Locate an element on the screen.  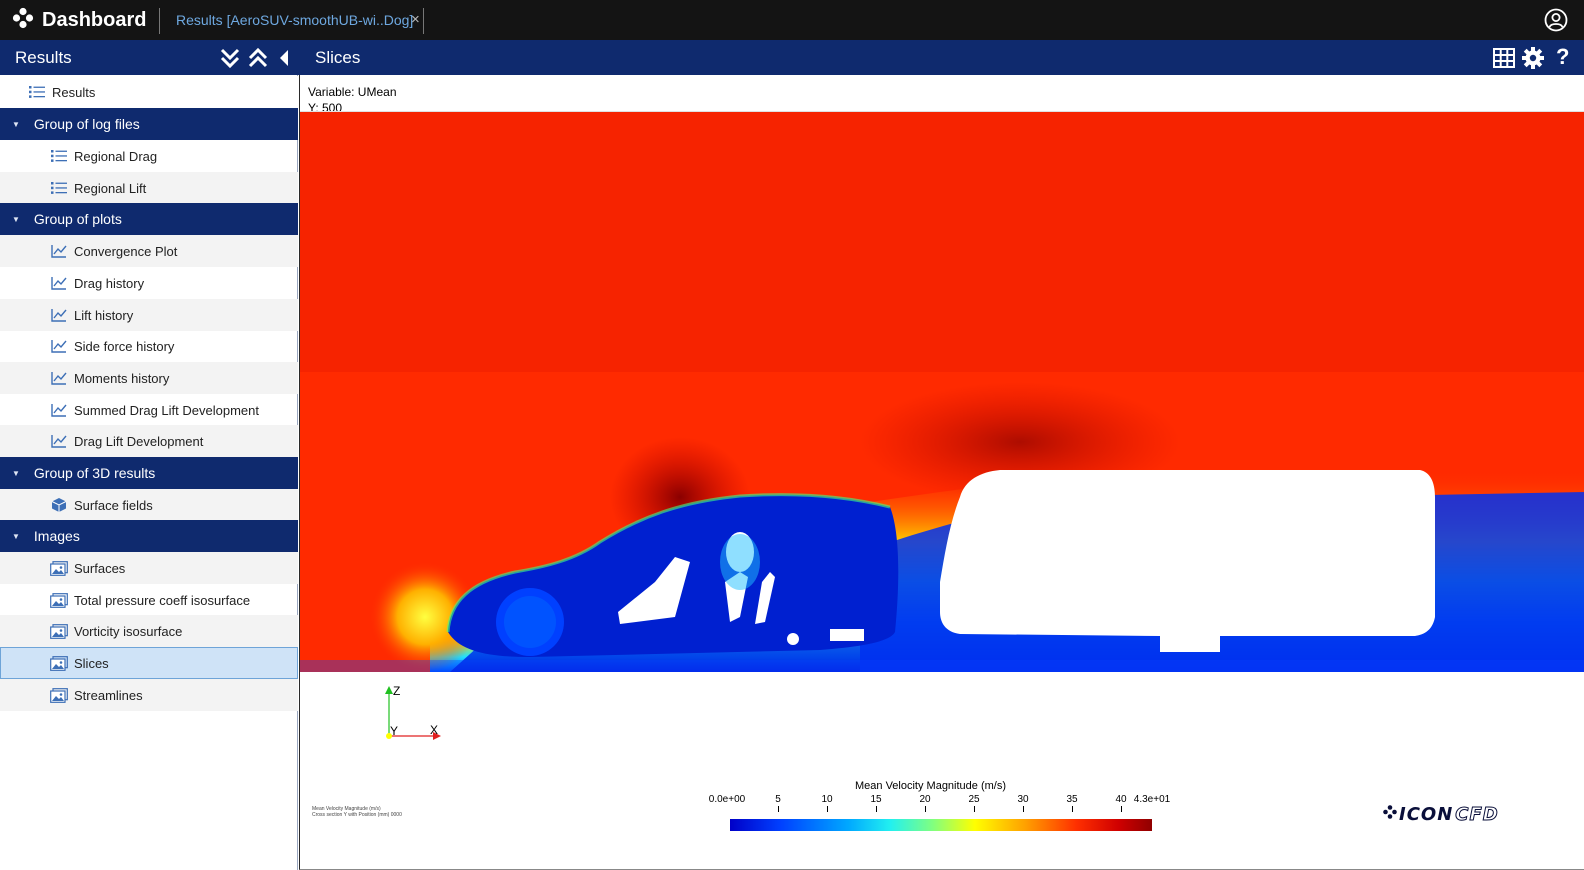
colorbar-tick: 30 is located at coordinates (1023, 799).